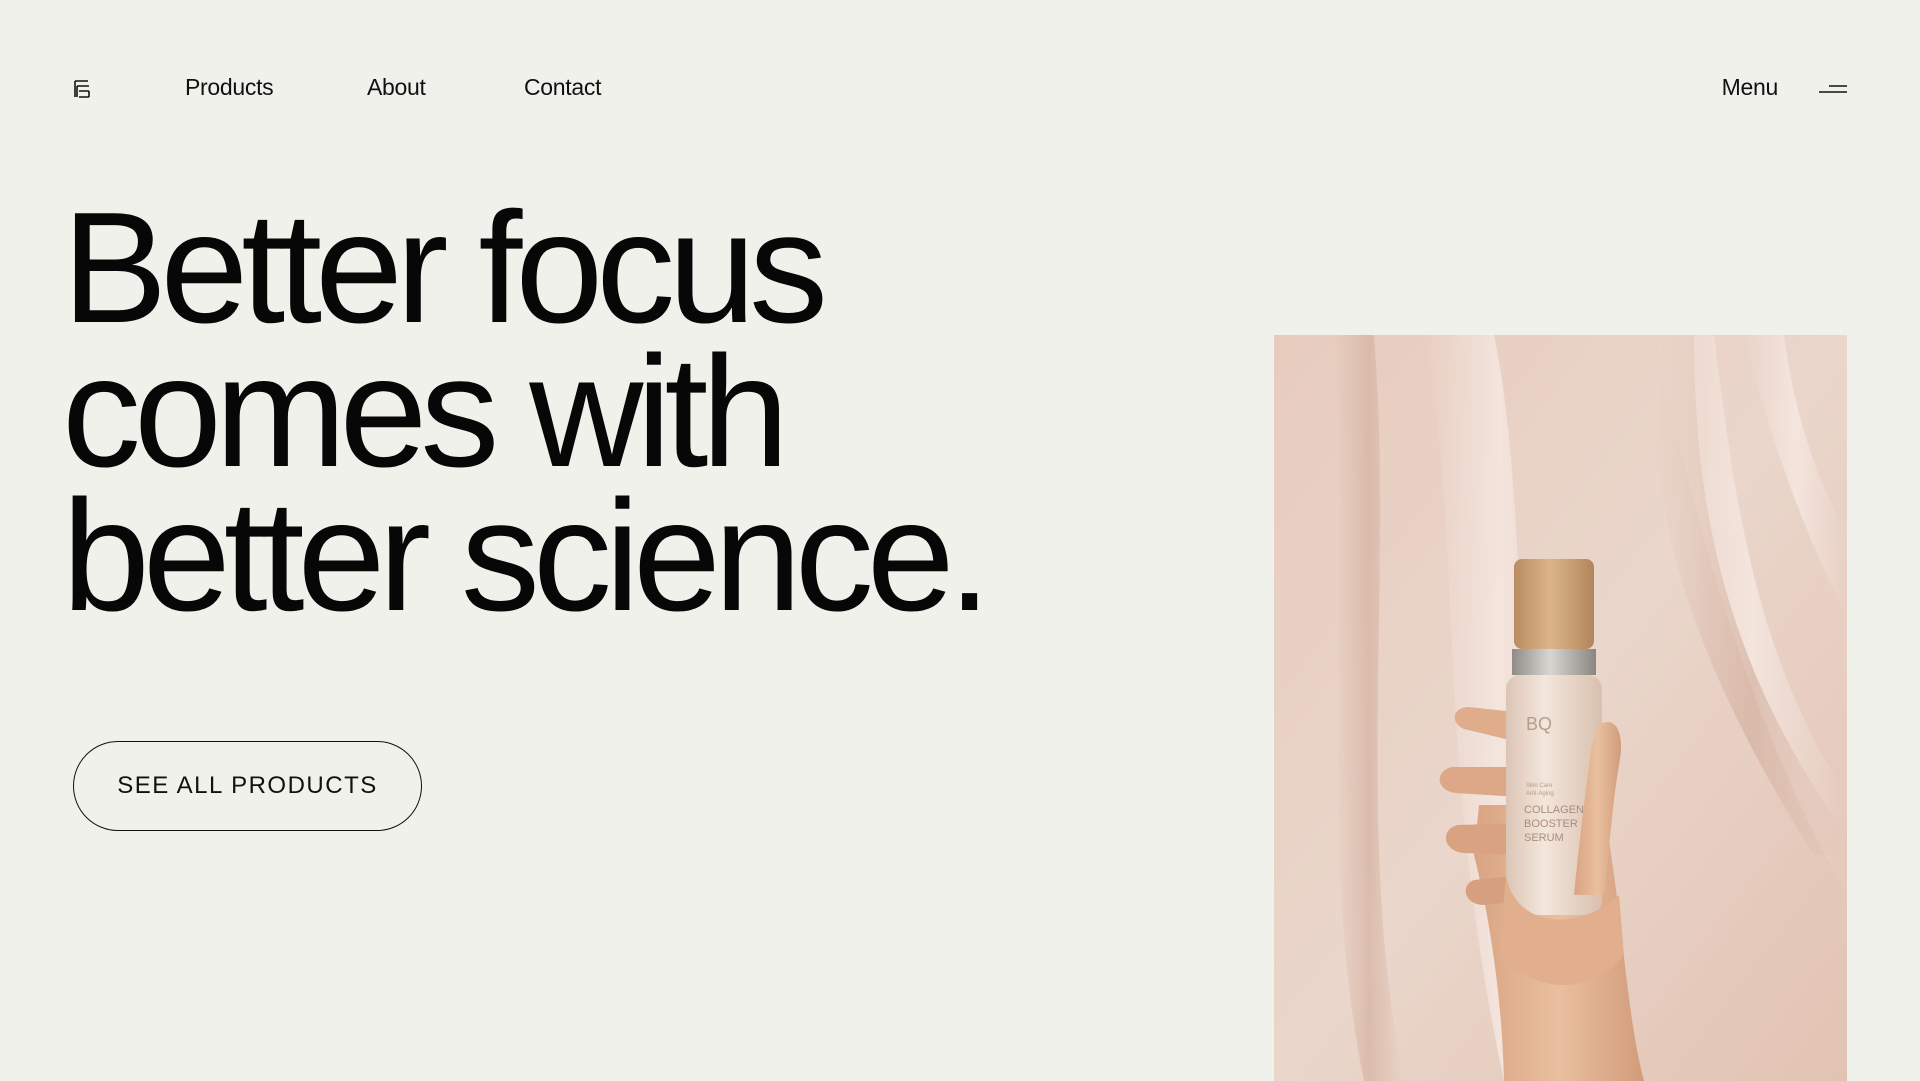  What do you see at coordinates (247, 786) in the screenshot?
I see `see-all-products-button: SEE ALL PRODUCTS` at bounding box center [247, 786].